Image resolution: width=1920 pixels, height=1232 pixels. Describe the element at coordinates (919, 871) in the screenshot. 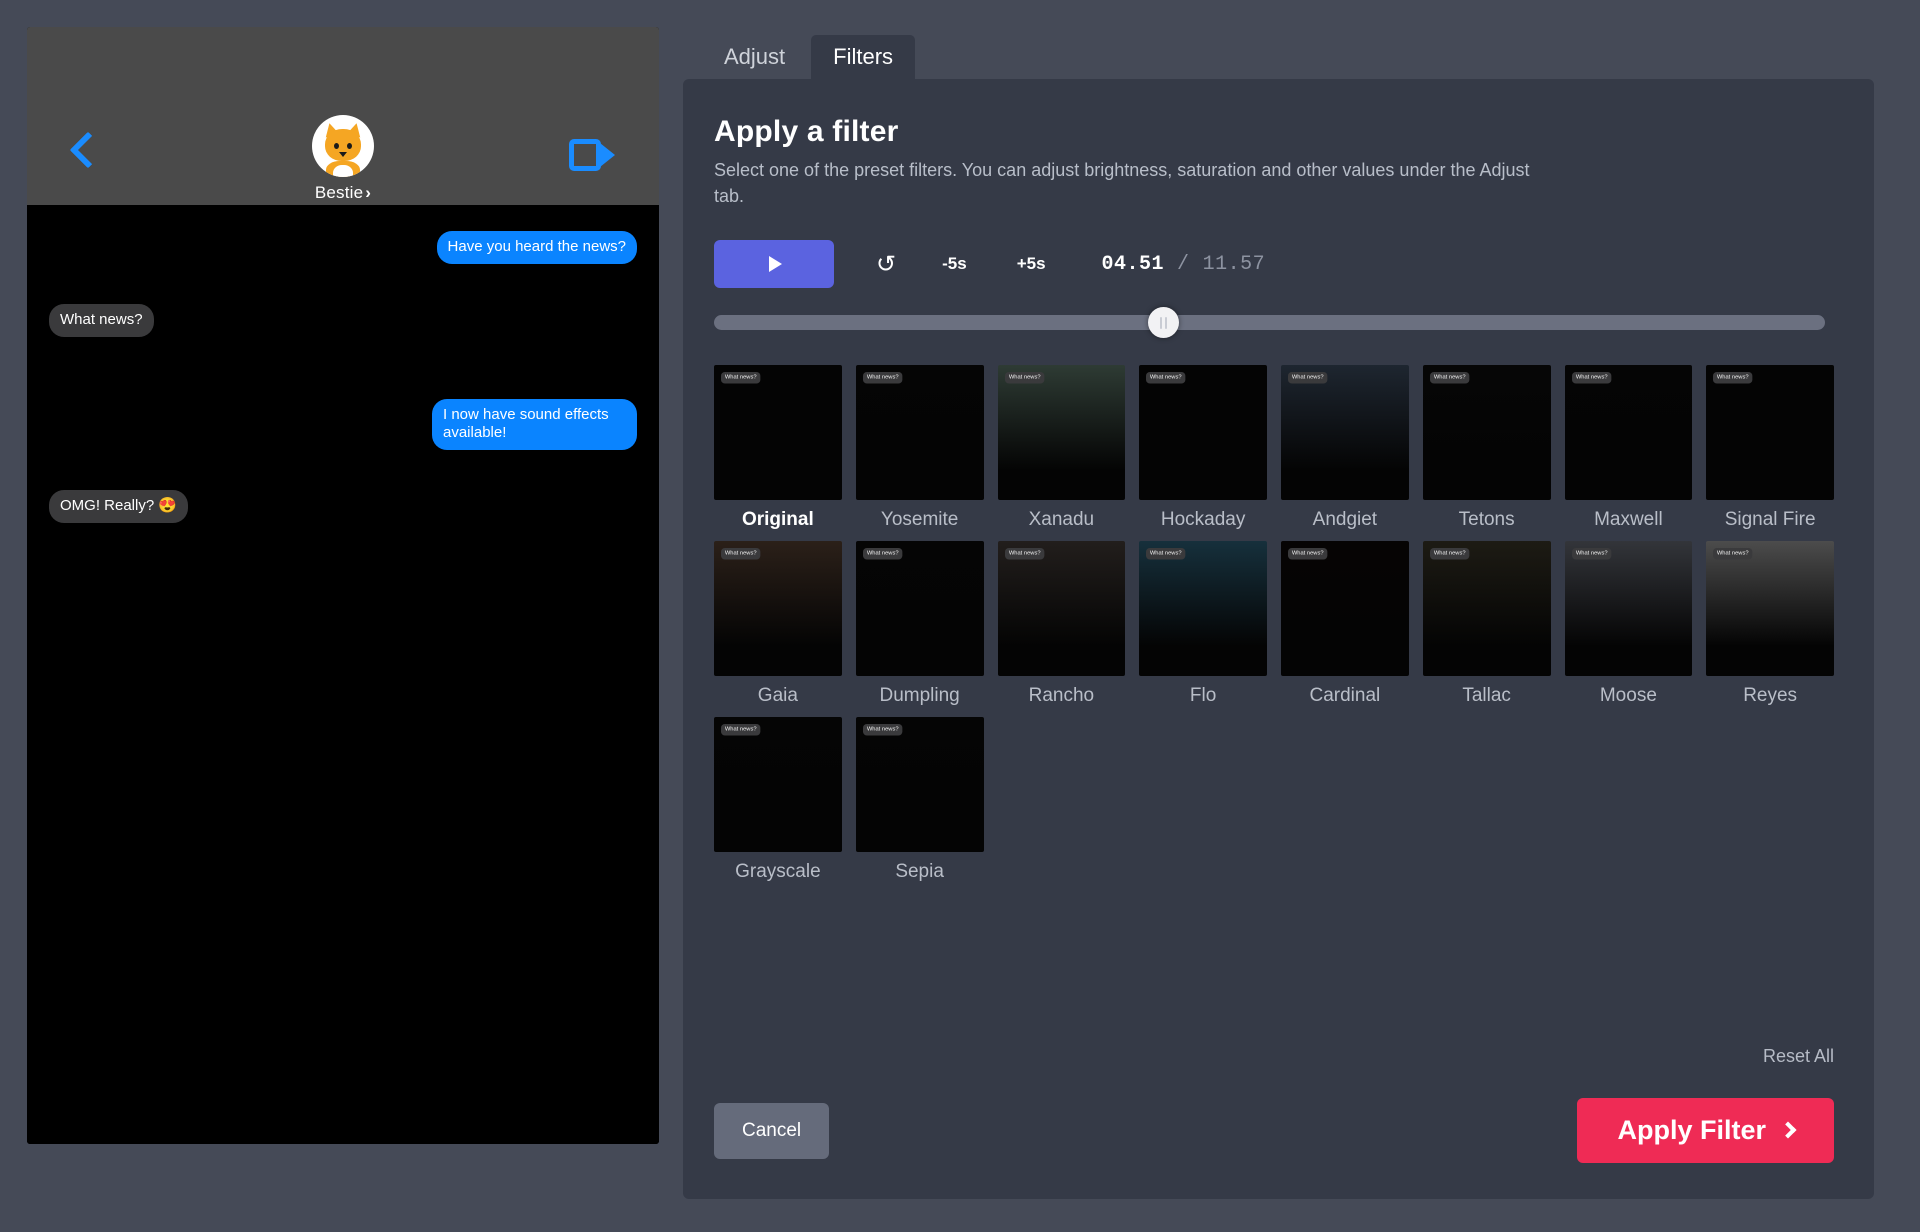

I see `filter-label: Sepia` at that location.